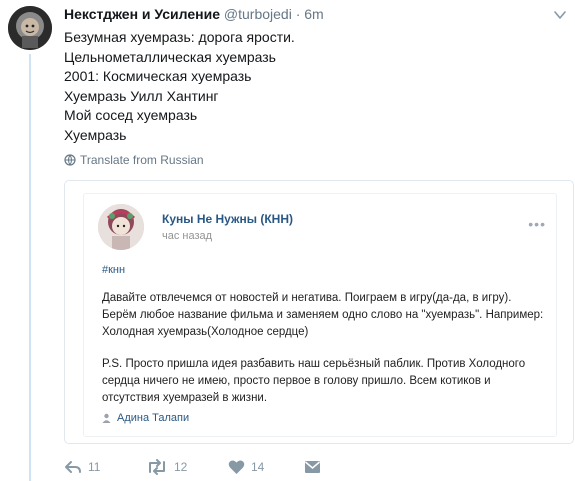  I want to click on retweet-icon, so click(157, 467).